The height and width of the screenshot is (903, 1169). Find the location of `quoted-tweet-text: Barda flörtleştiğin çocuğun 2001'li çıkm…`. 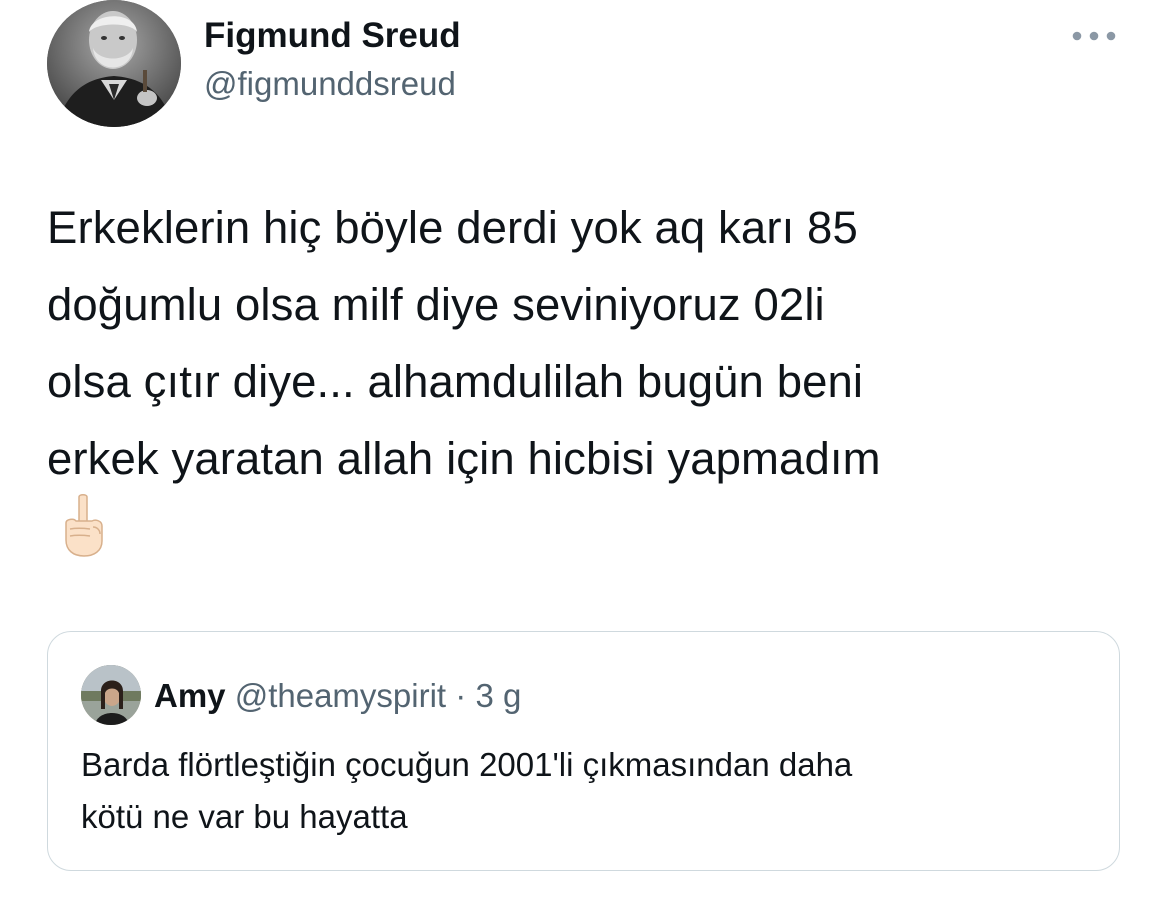

quoted-tweet-text: Barda flörtleştiğin çocuğun 2001'li çıkm… is located at coordinates (467, 790).